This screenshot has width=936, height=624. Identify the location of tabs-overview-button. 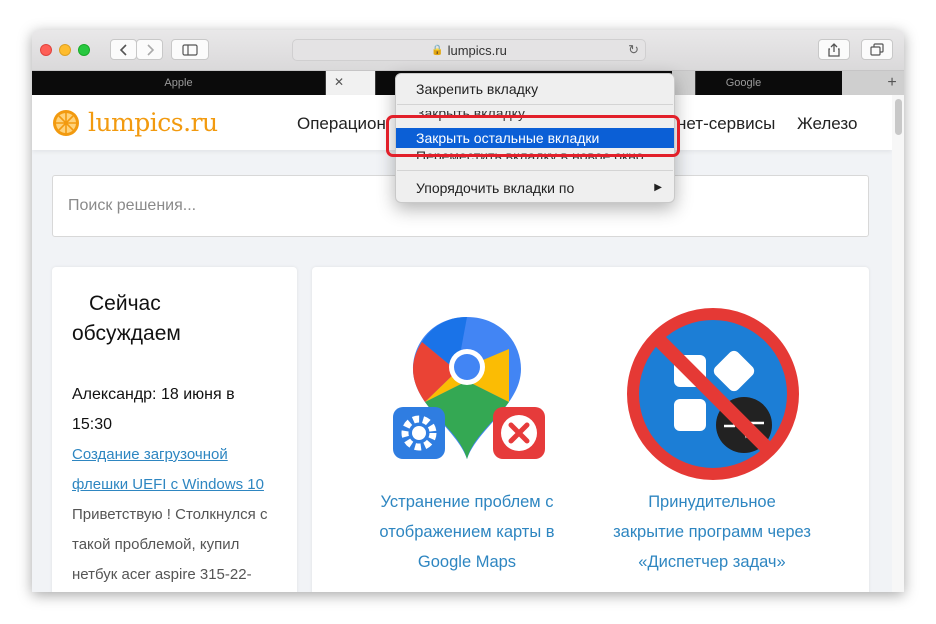
(877, 49).